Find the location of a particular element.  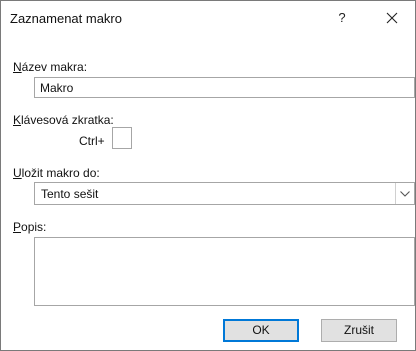

title-bar: Zaznamenat makro ? is located at coordinates (208, 17).